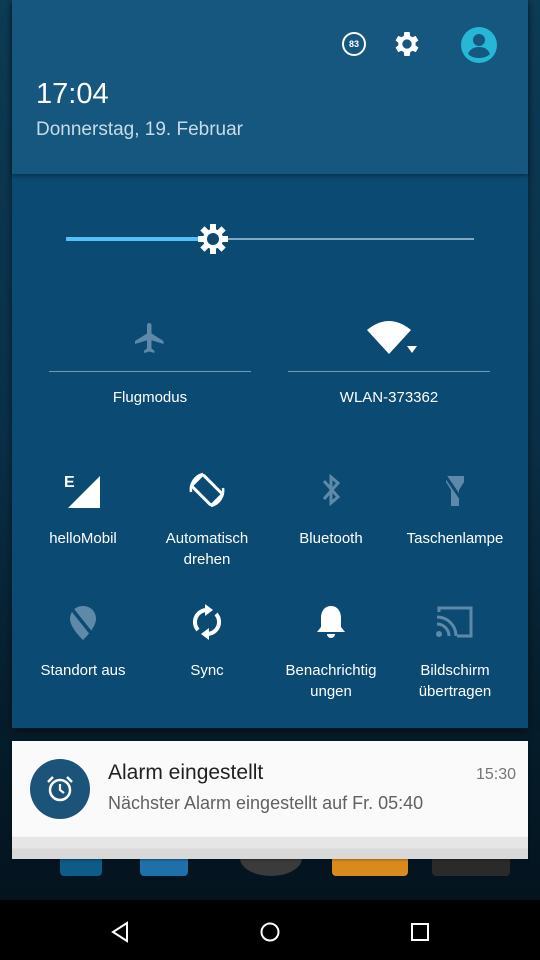 The image size is (540, 960). I want to click on settings-gear-icon, so click(407, 44).